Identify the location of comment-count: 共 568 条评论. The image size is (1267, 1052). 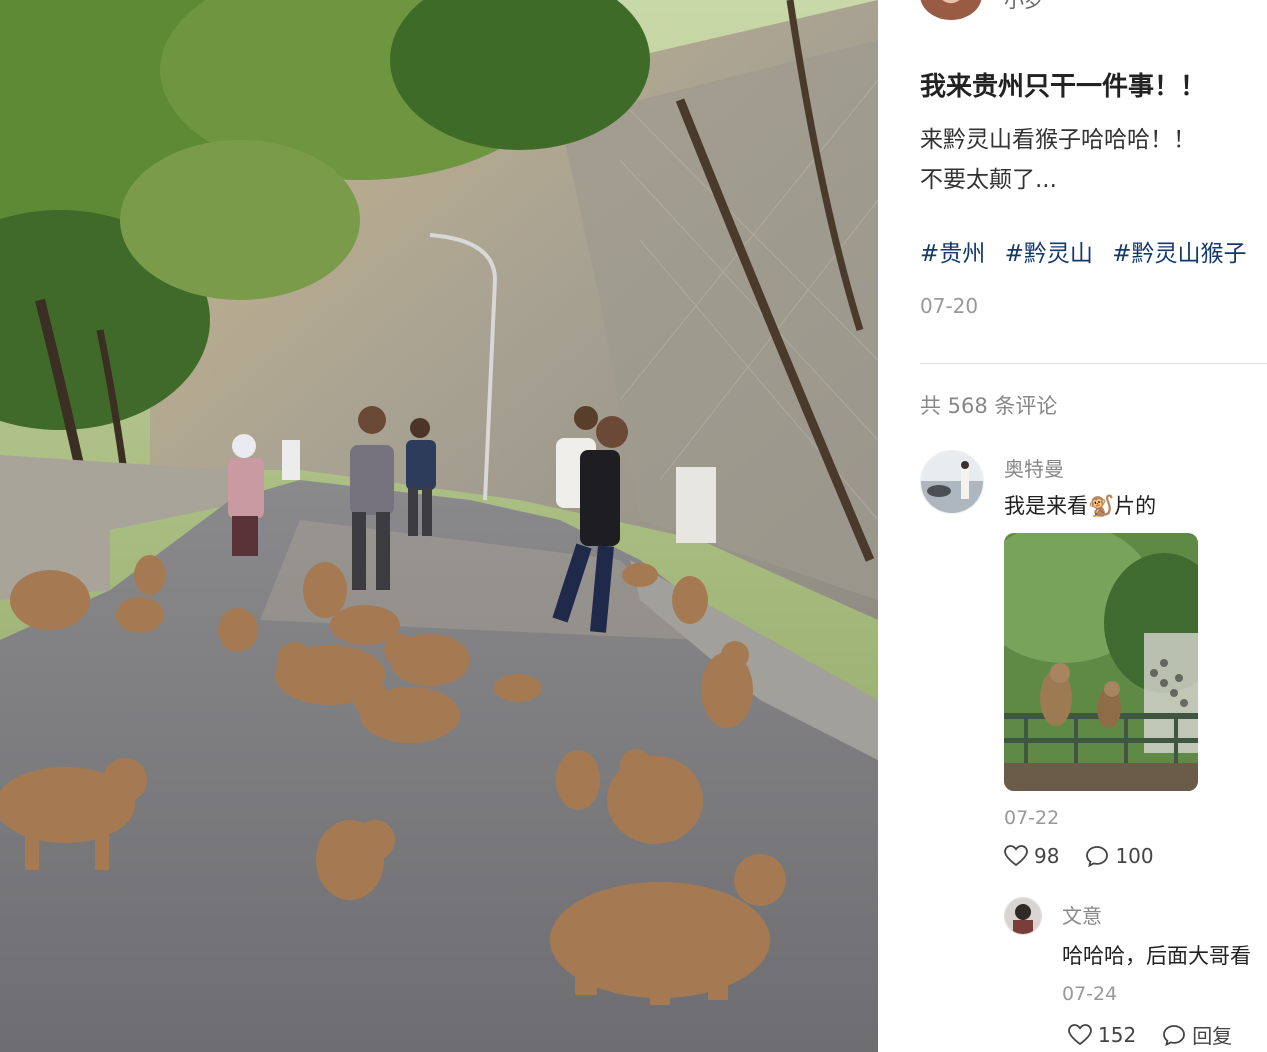
(989, 406).